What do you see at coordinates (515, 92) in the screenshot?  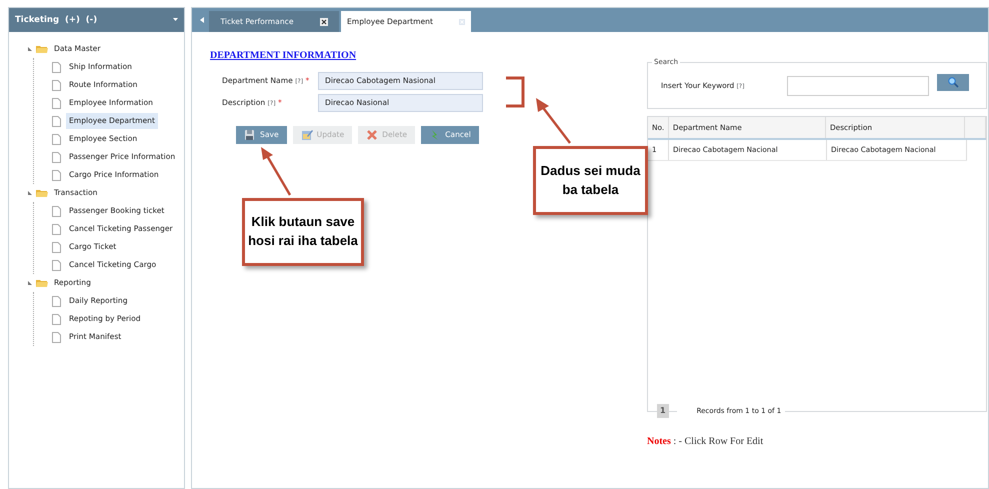 I see `bracket` at bounding box center [515, 92].